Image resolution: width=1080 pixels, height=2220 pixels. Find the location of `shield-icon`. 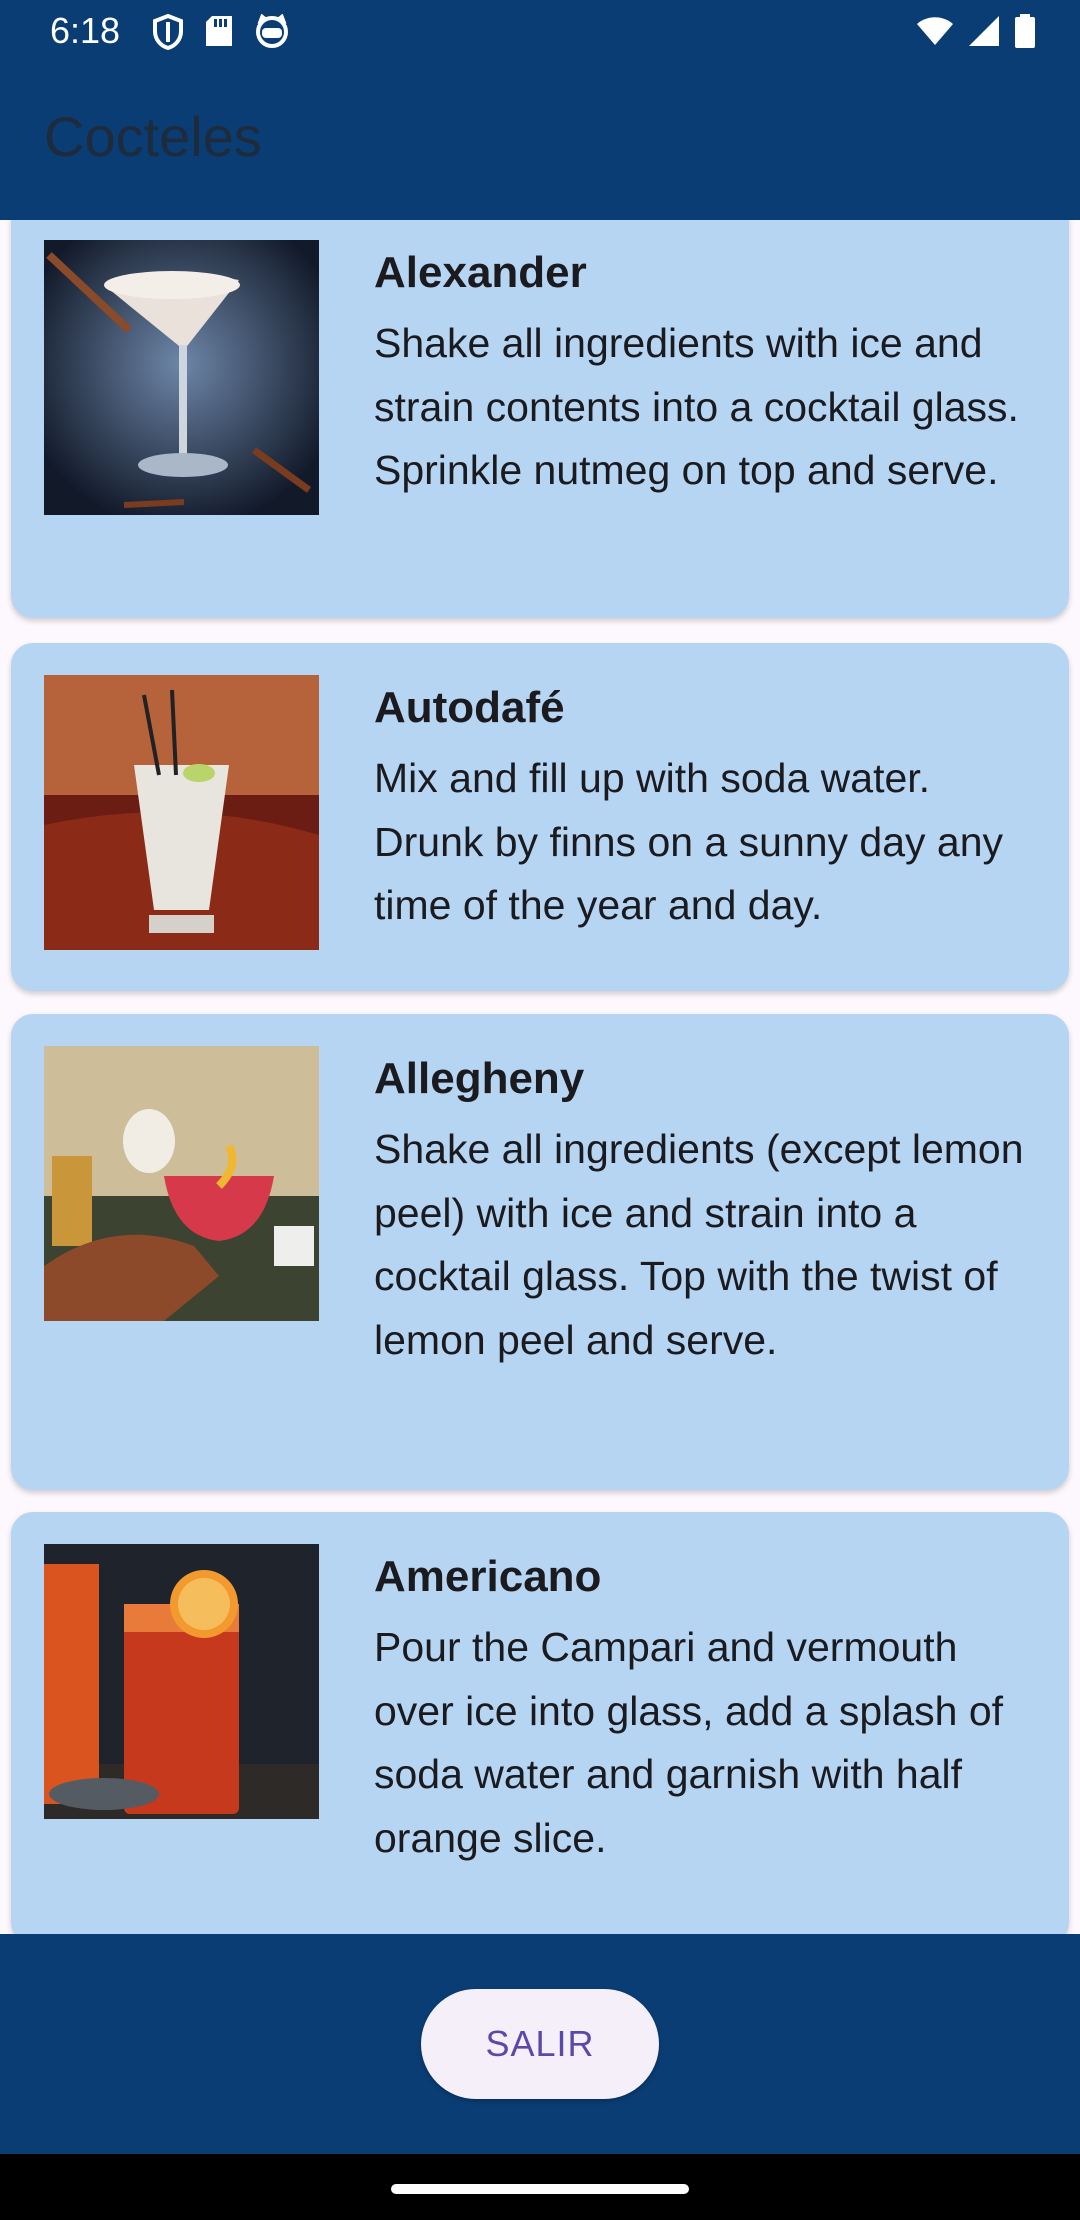

shield-icon is located at coordinates (168, 34).